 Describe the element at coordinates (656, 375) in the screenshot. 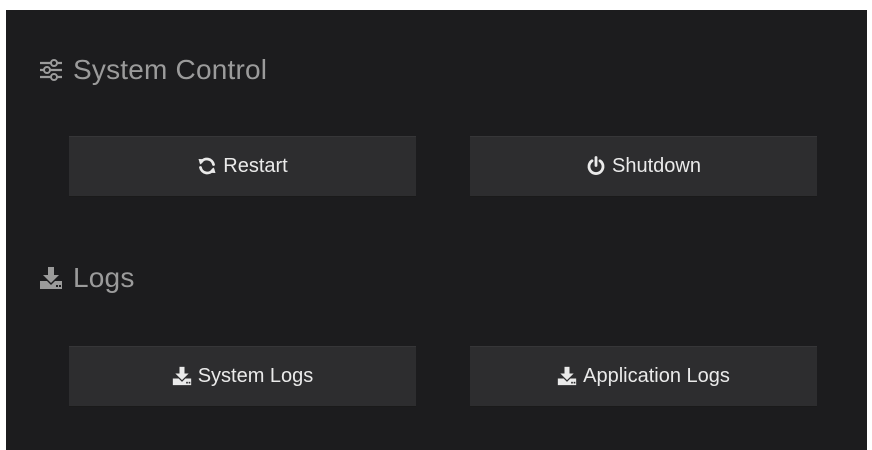

I see `application-logs-label: Application Logs` at that location.